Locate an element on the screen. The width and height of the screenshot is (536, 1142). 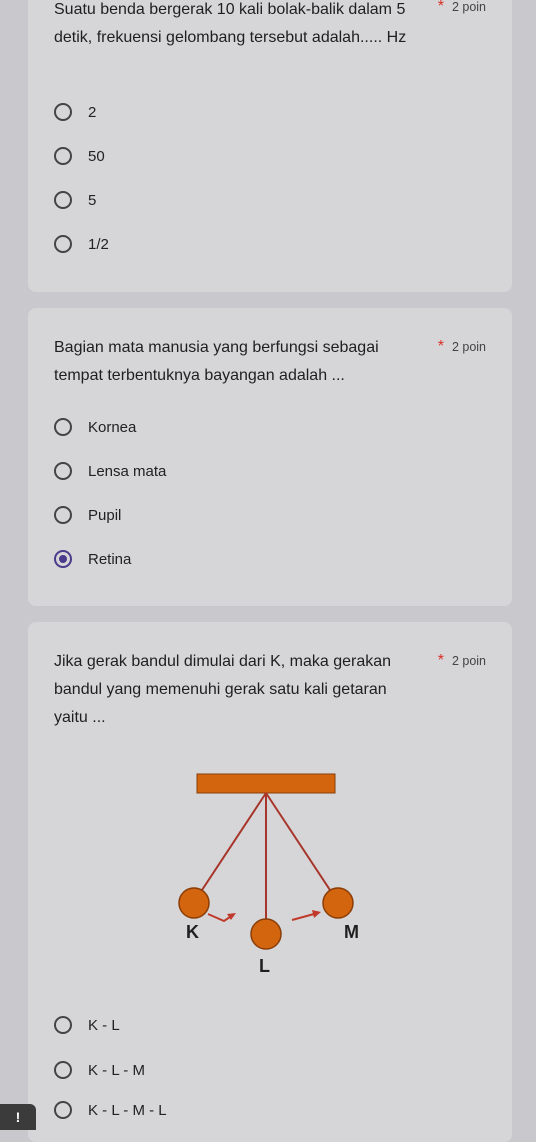
option-label: K - L is located at coordinates (104, 1025).